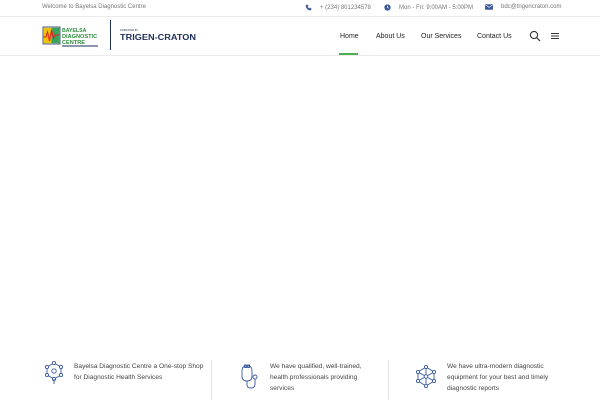 The height and width of the screenshot is (400, 600). What do you see at coordinates (535, 36) in the screenshot?
I see `search-icon` at bounding box center [535, 36].